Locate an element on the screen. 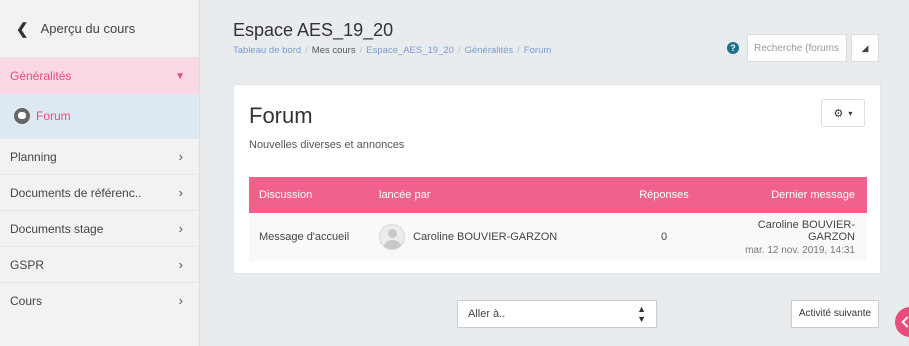  column-header-last-post: Dernier message is located at coordinates (793, 195).